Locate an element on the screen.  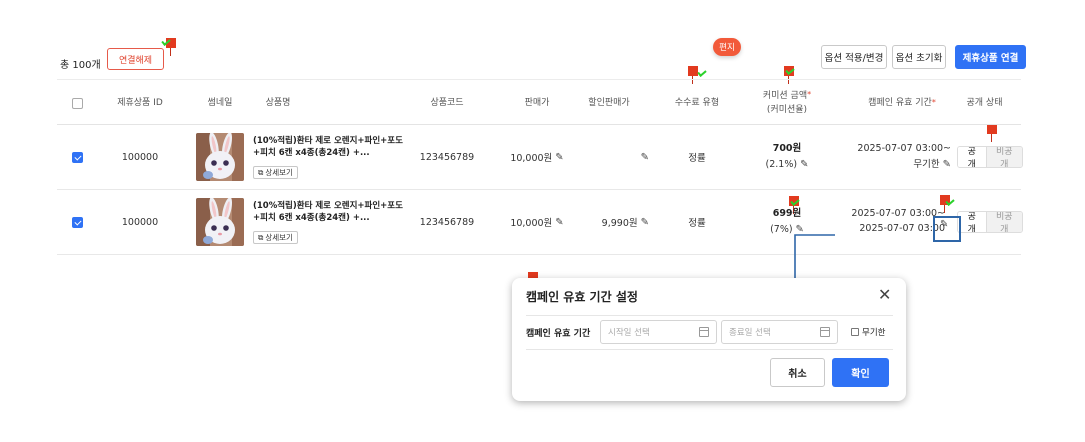
header-product-code: 상품코드 is located at coordinates (447, 102).